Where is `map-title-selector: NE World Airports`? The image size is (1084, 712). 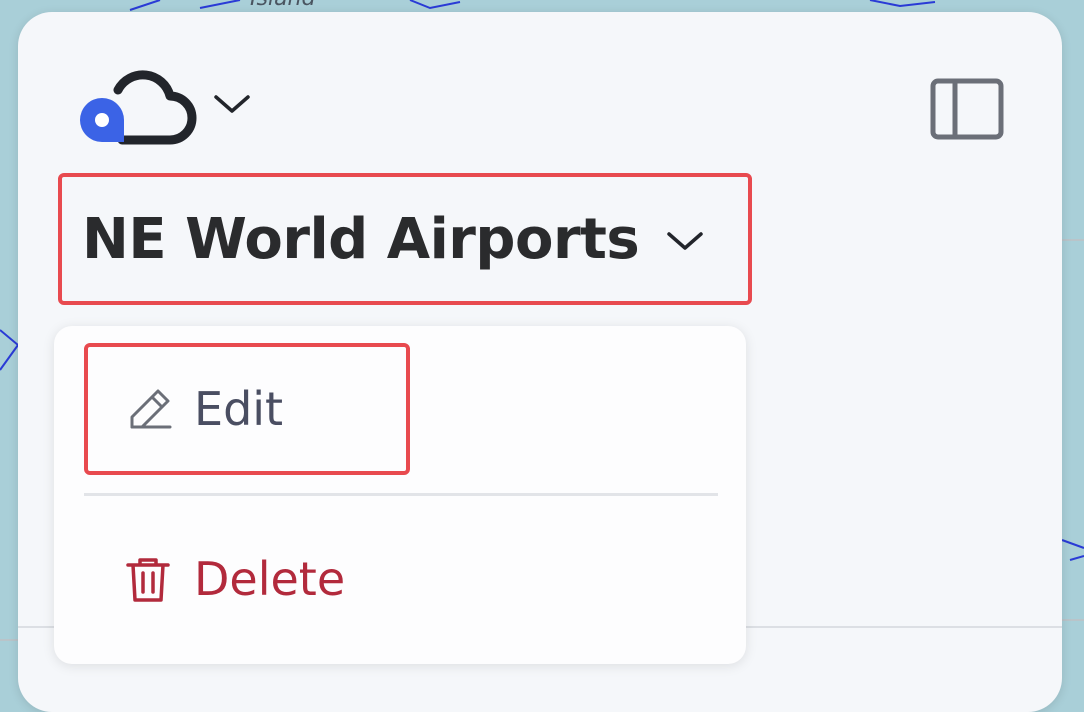 map-title-selector: NE World Airports is located at coordinates (405, 239).